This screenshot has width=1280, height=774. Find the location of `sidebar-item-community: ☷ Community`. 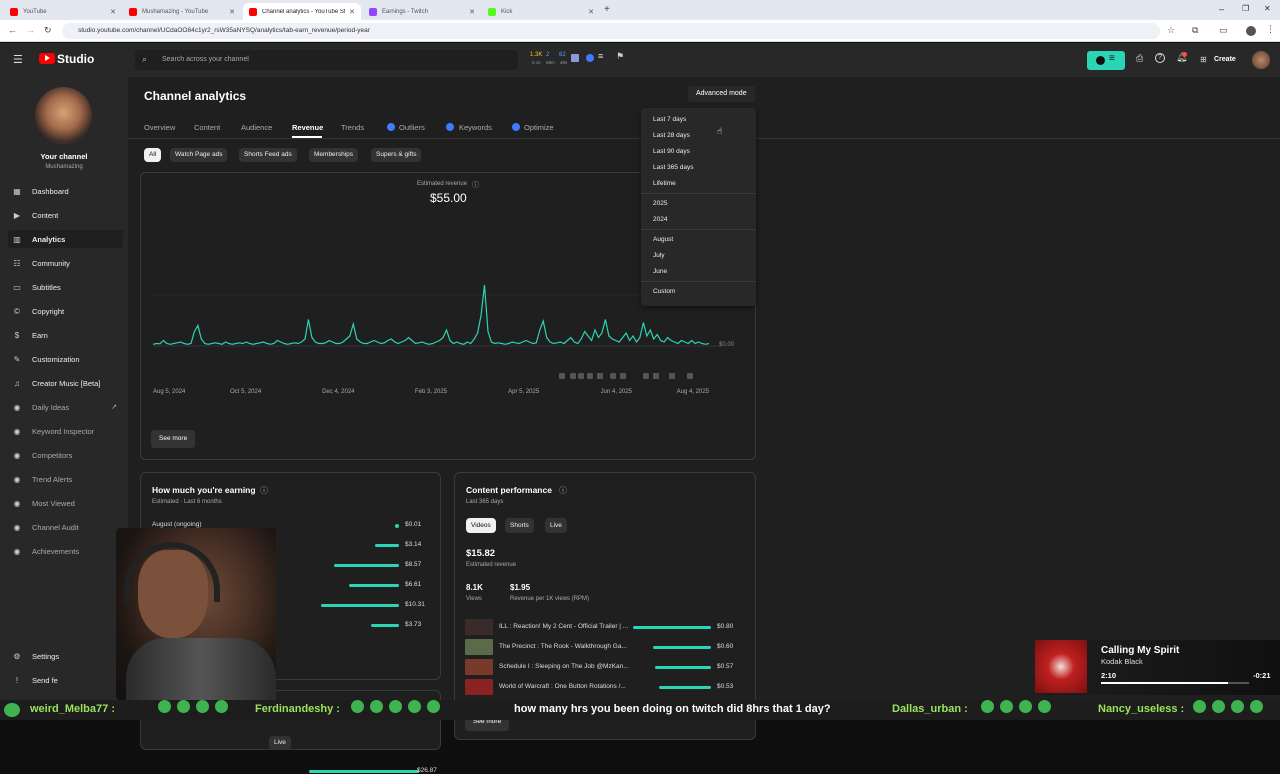

sidebar-item-community: ☷ Community is located at coordinates (65, 263).